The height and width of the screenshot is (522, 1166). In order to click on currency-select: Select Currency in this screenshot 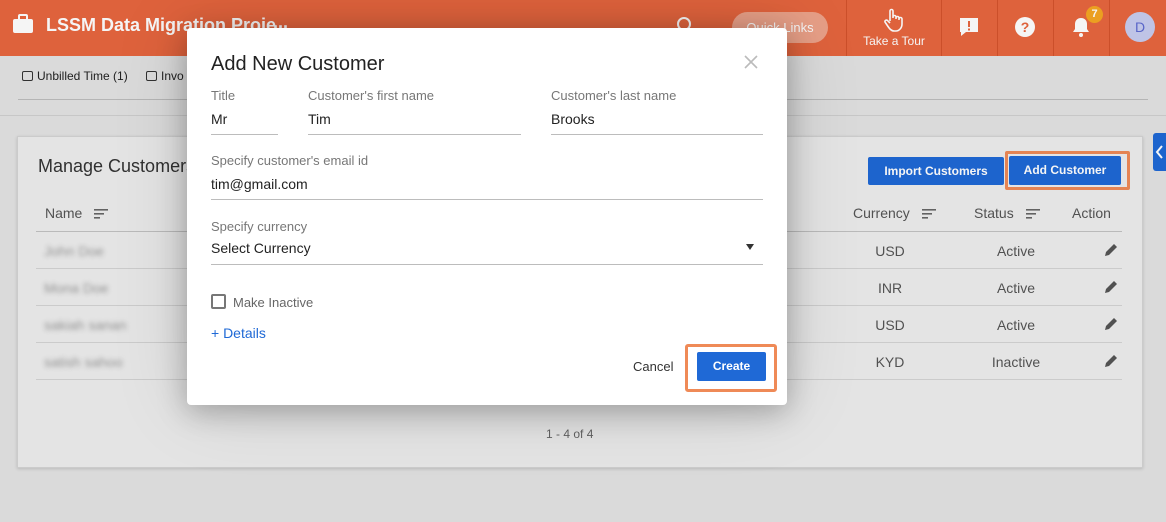, I will do `click(261, 248)`.